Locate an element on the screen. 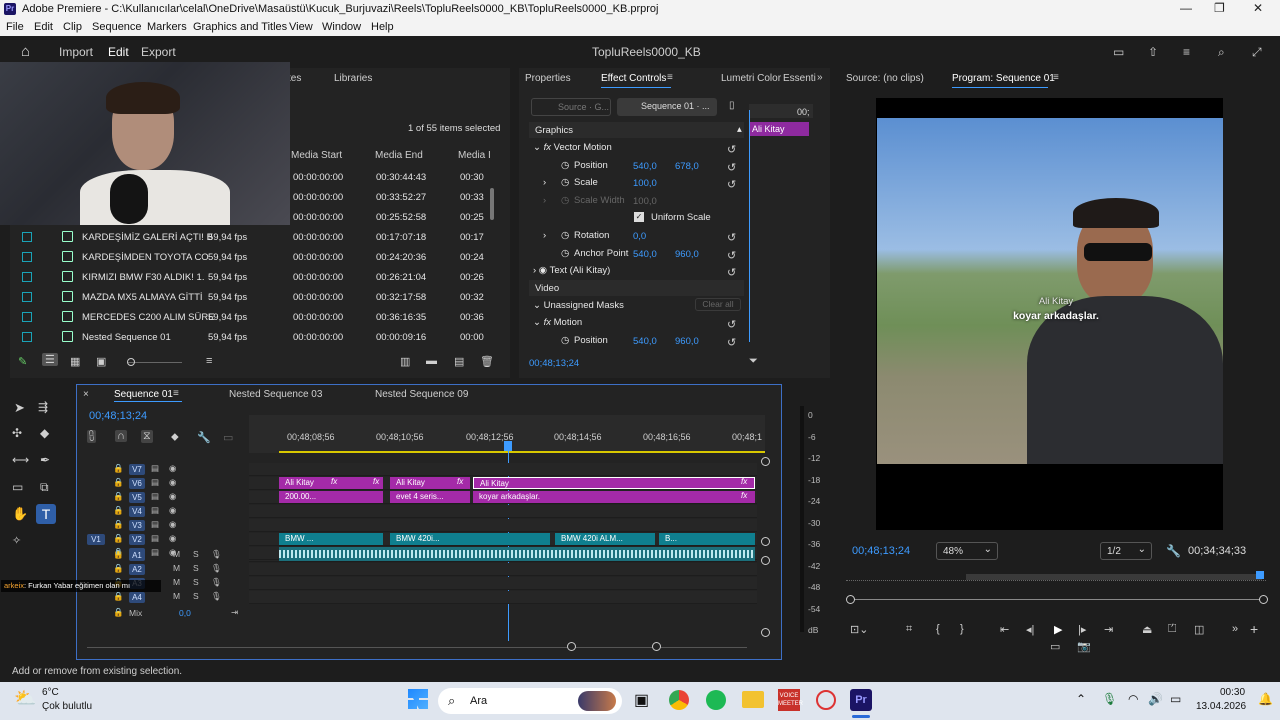 The height and width of the screenshot is (720, 1280). text-layer-row: › ◉ Text (Ali Kitay) is located at coordinates (571, 270).